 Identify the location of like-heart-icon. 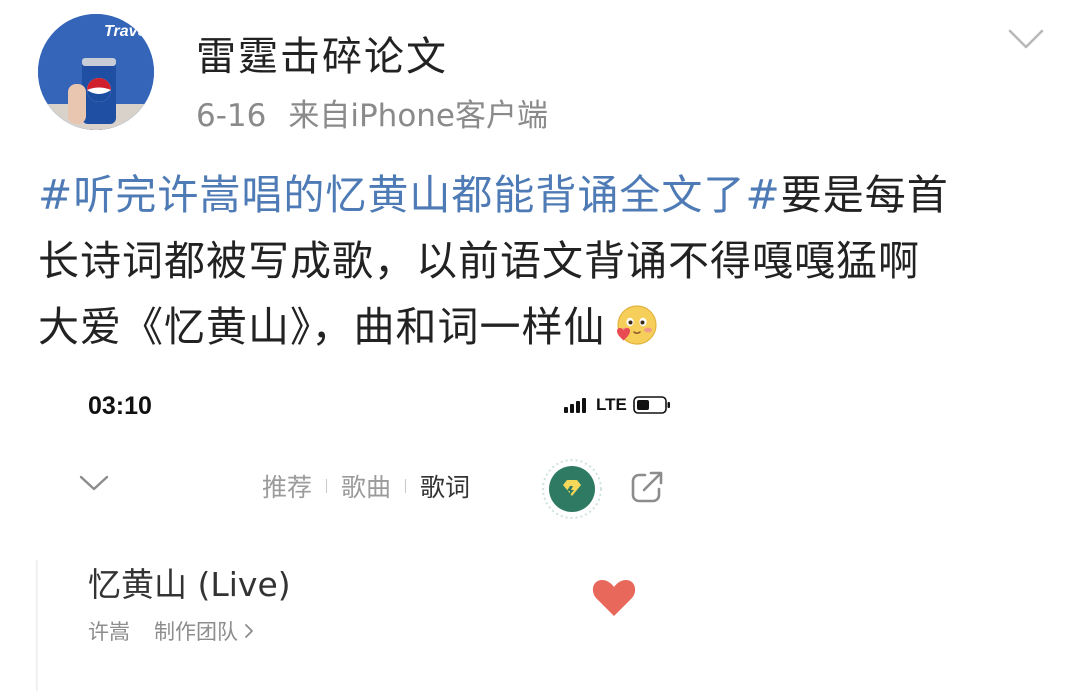
(614, 597).